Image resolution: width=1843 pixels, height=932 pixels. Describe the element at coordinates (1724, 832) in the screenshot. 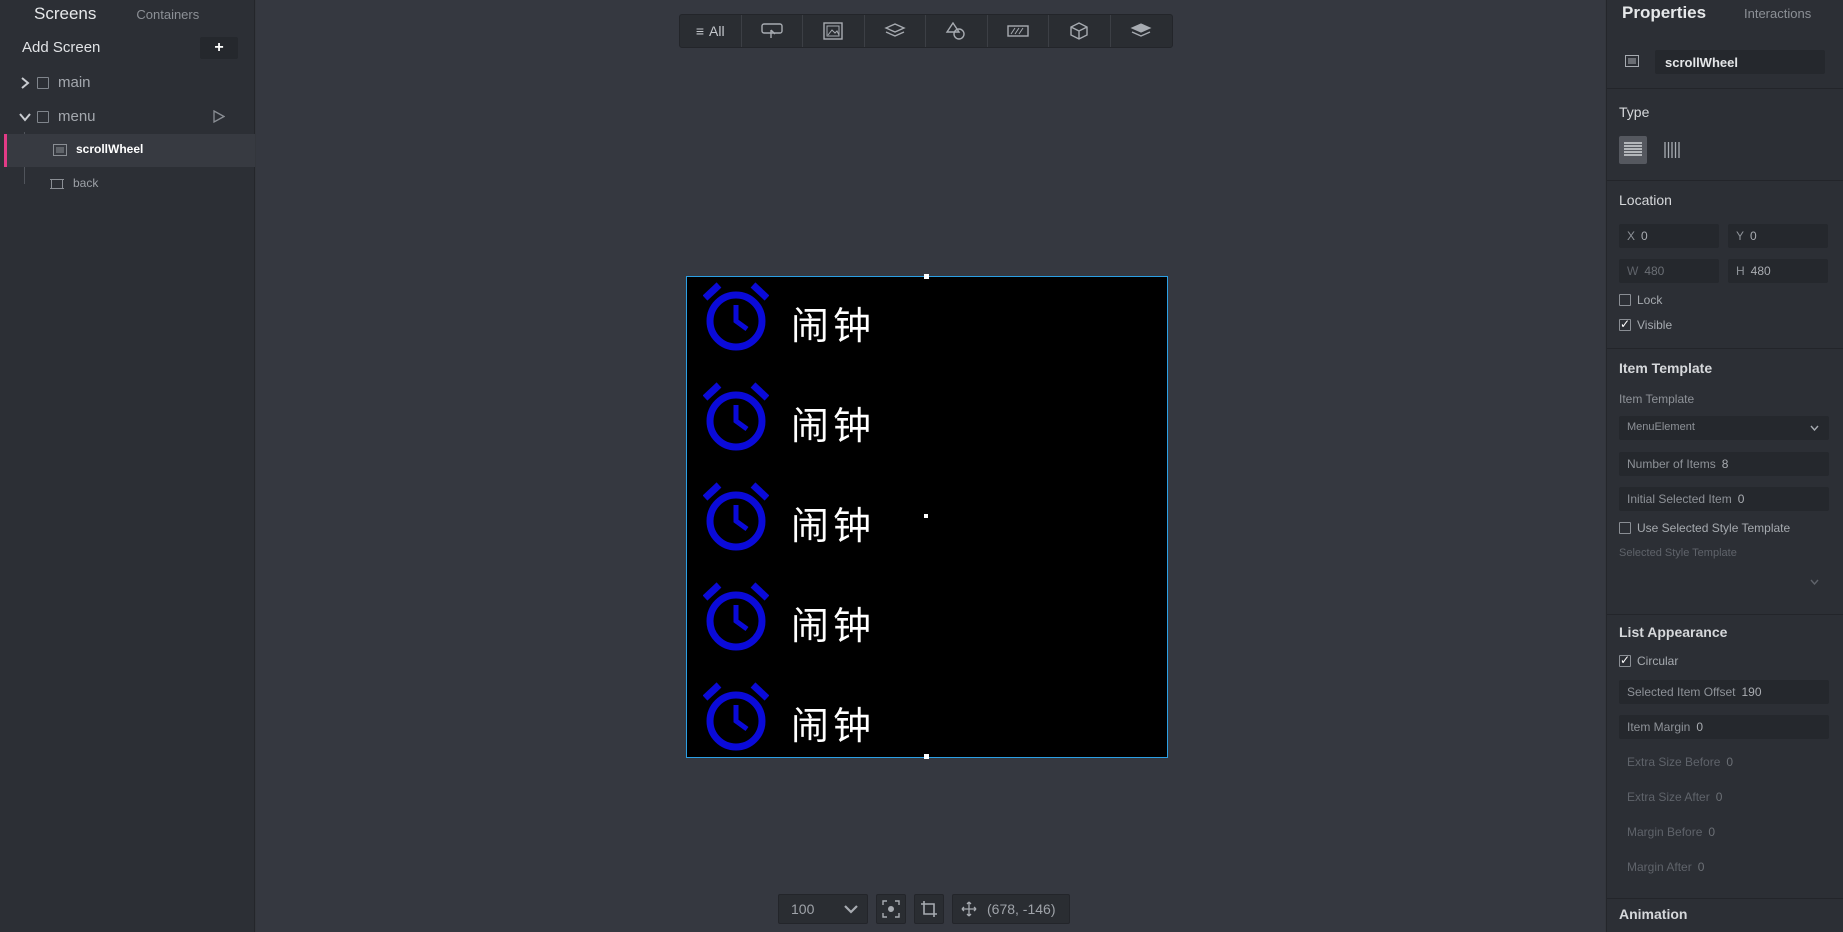

I see `margin-before-field: Margin Before 0` at that location.